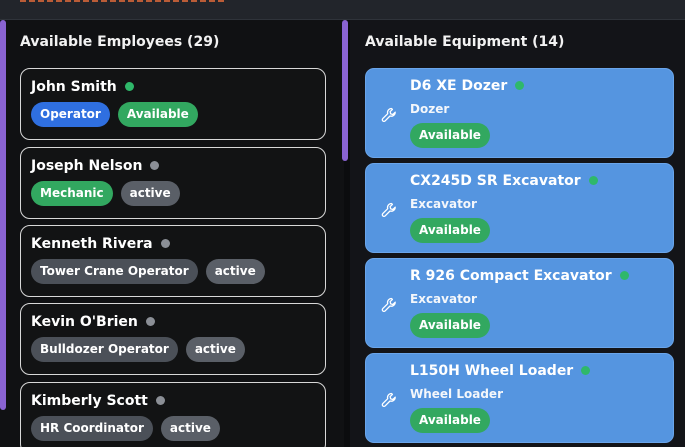  What do you see at coordinates (511, 276) in the screenshot?
I see `equipment-name: R 926 Compact Excavator` at bounding box center [511, 276].